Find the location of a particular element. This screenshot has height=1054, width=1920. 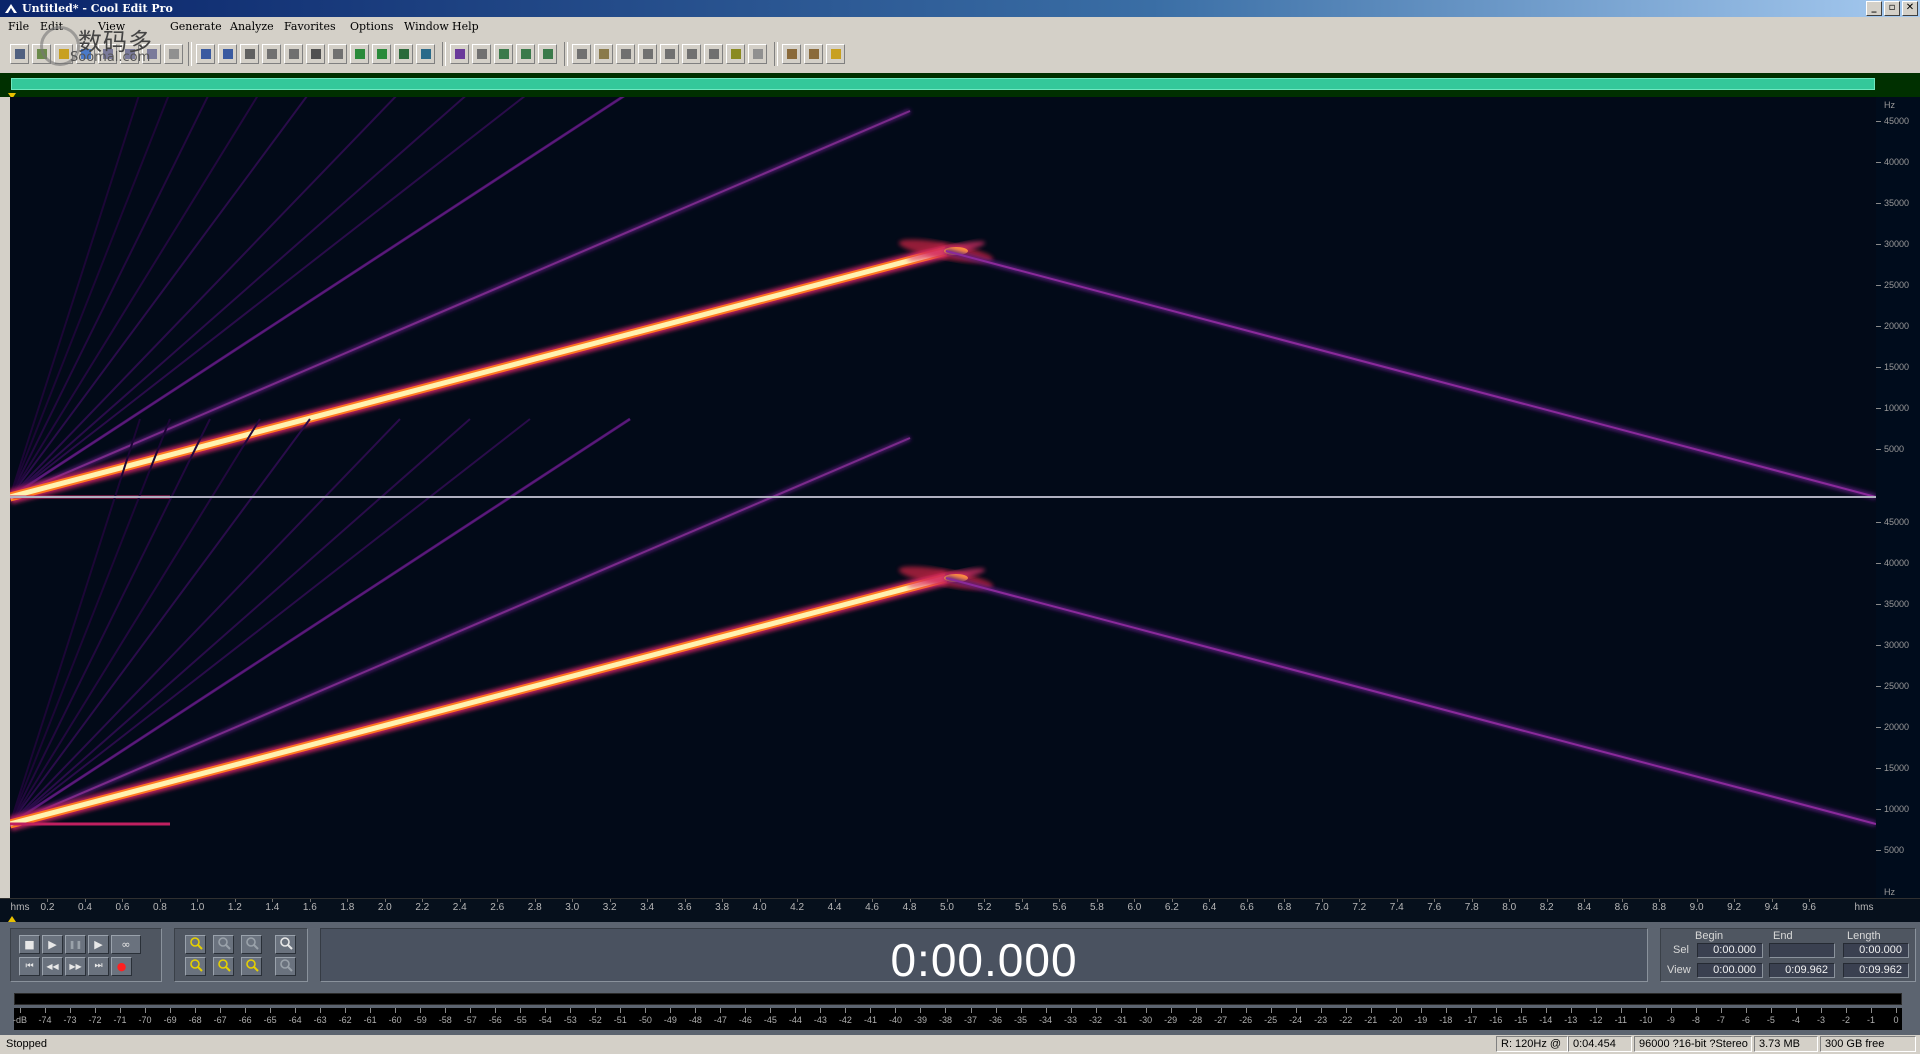

mix-paste-icon is located at coordinates (381, 54).